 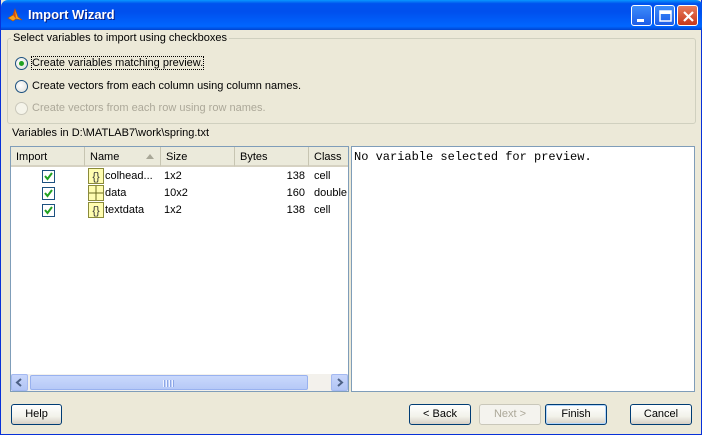 I want to click on table-row: data 10x2 160 double, so click(x=179, y=193).